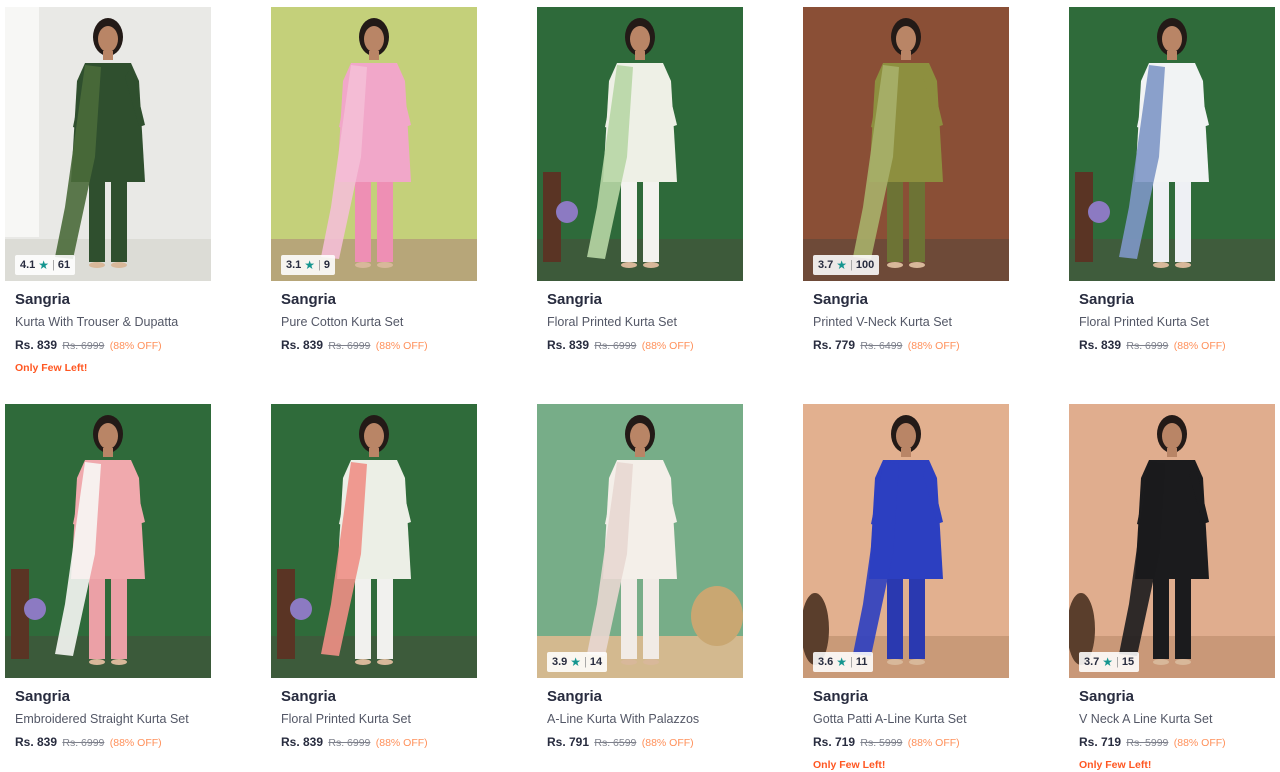  I want to click on rating-value: 3.7, so click(826, 265).